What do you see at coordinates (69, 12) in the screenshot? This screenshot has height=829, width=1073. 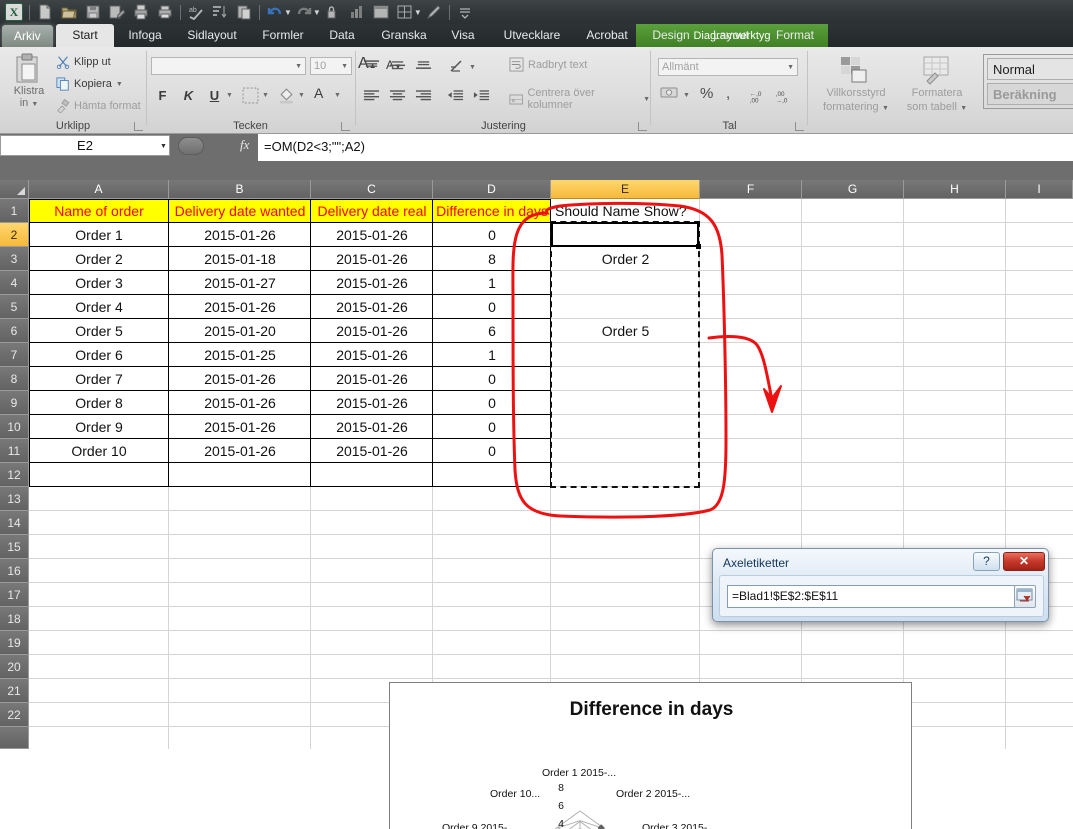 I see `open-icon` at bounding box center [69, 12].